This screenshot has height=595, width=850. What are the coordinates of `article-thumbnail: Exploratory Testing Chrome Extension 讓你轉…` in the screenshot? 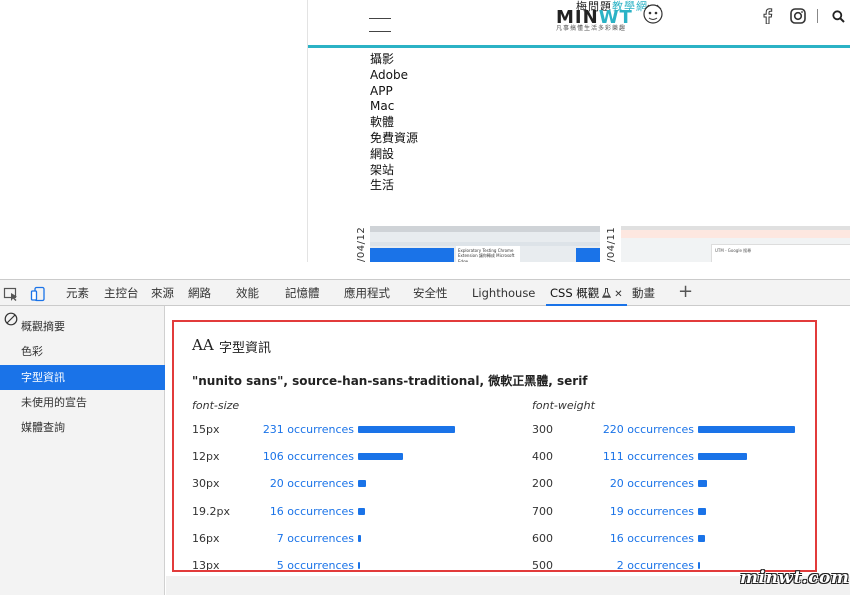 It's located at (485, 244).